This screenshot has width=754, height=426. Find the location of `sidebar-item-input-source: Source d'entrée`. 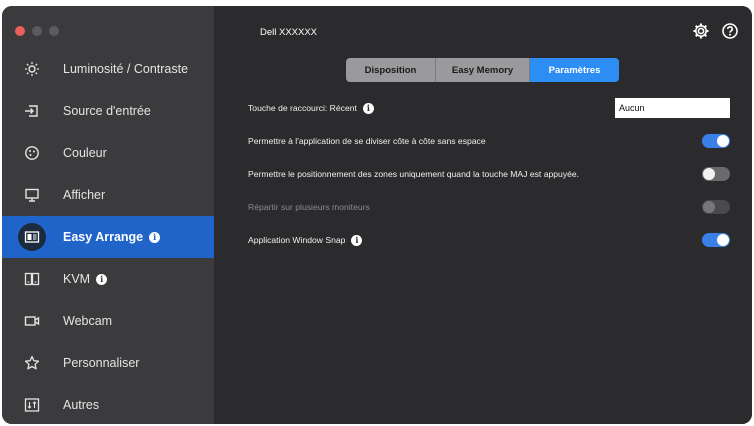

sidebar-item-input-source: Source d'entrée is located at coordinates (108, 111).